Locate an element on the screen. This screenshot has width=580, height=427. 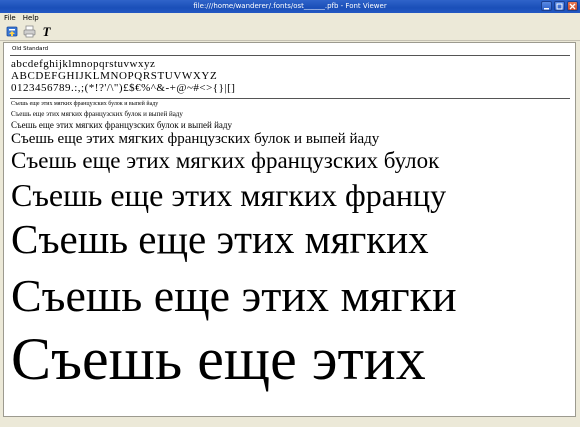
sample-line: Съешь еще этих is located at coordinates (218, 359).